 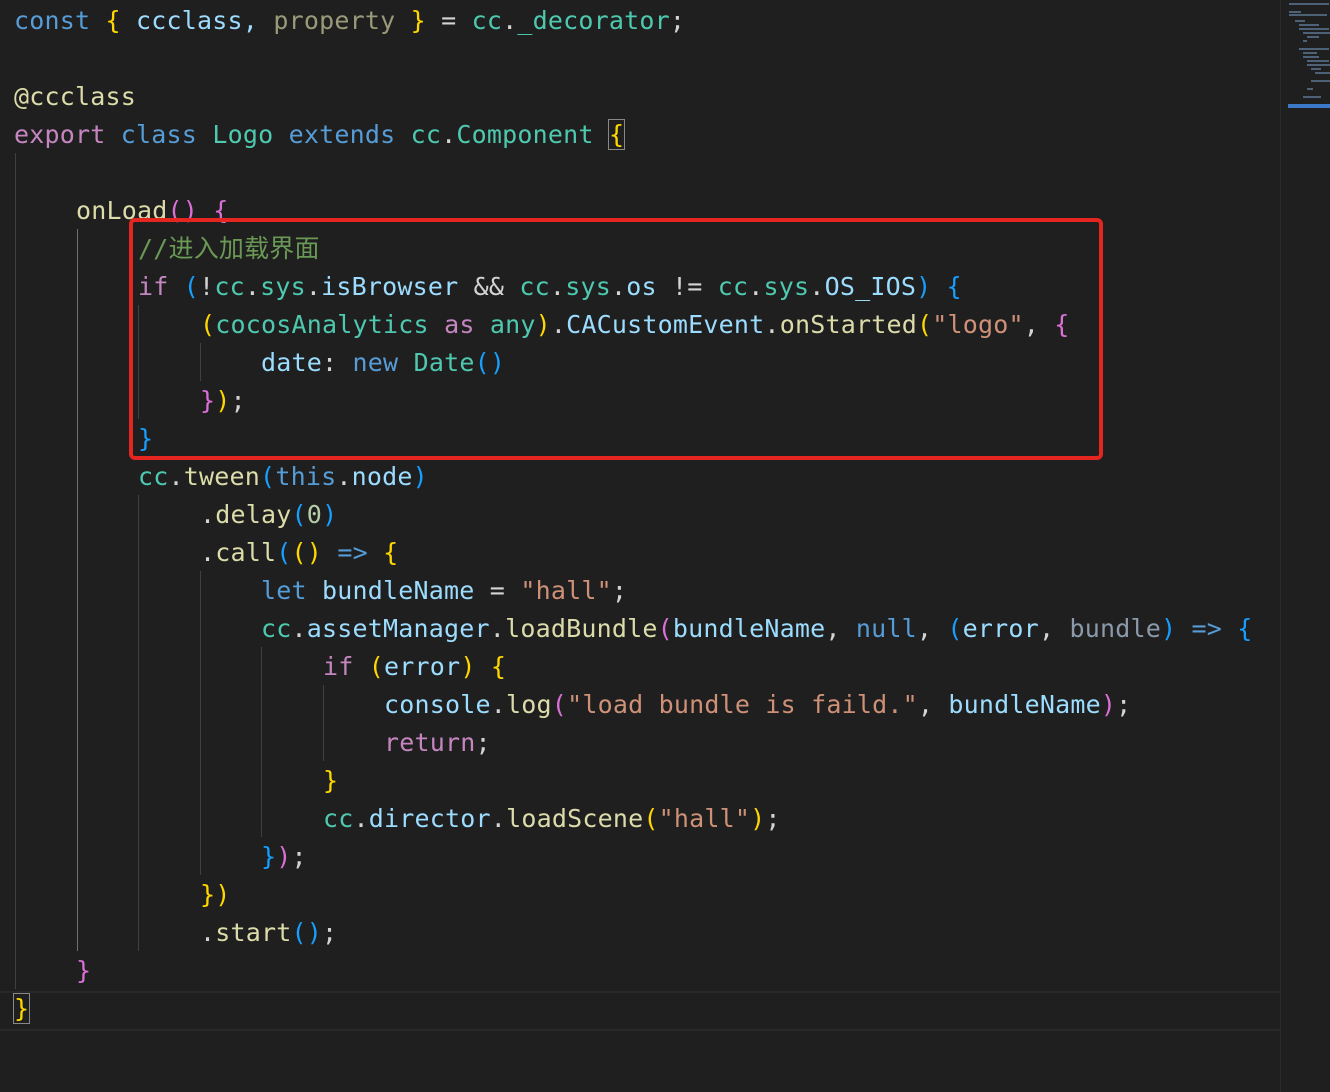 I want to click on code-token: loadBundle, so click(x=581, y=628).